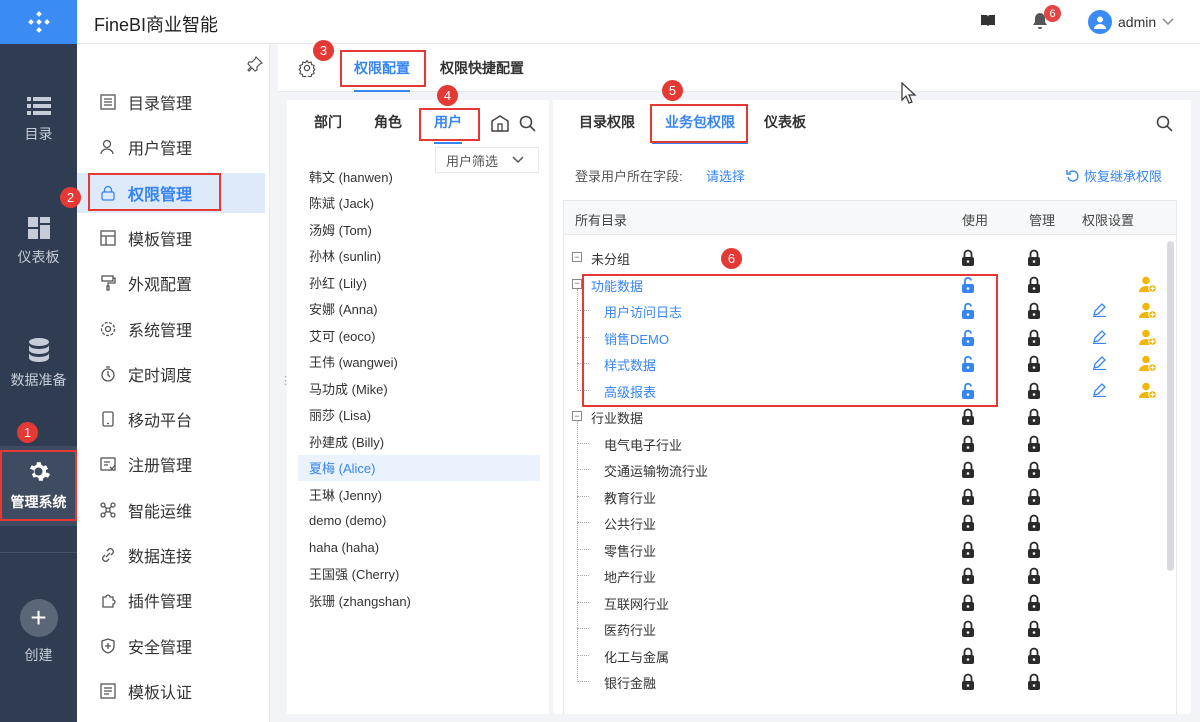 This screenshot has width=1200, height=722. I want to click on notifications: 6, so click(1046, 19).